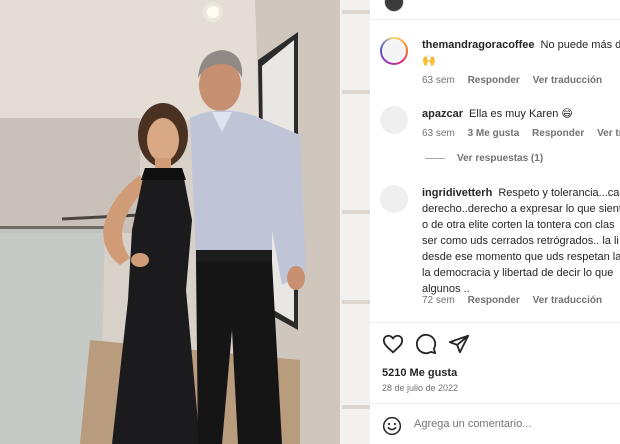 This screenshot has width=620, height=444. What do you see at coordinates (442, 114) in the screenshot?
I see `comment-username: apazcar` at bounding box center [442, 114].